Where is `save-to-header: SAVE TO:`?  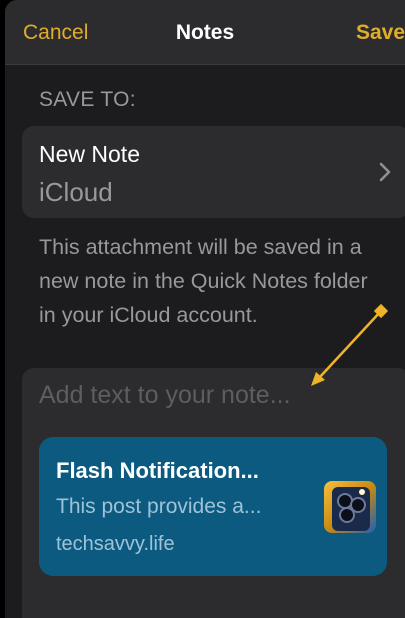 save-to-header: SAVE TO: is located at coordinates (87, 99).